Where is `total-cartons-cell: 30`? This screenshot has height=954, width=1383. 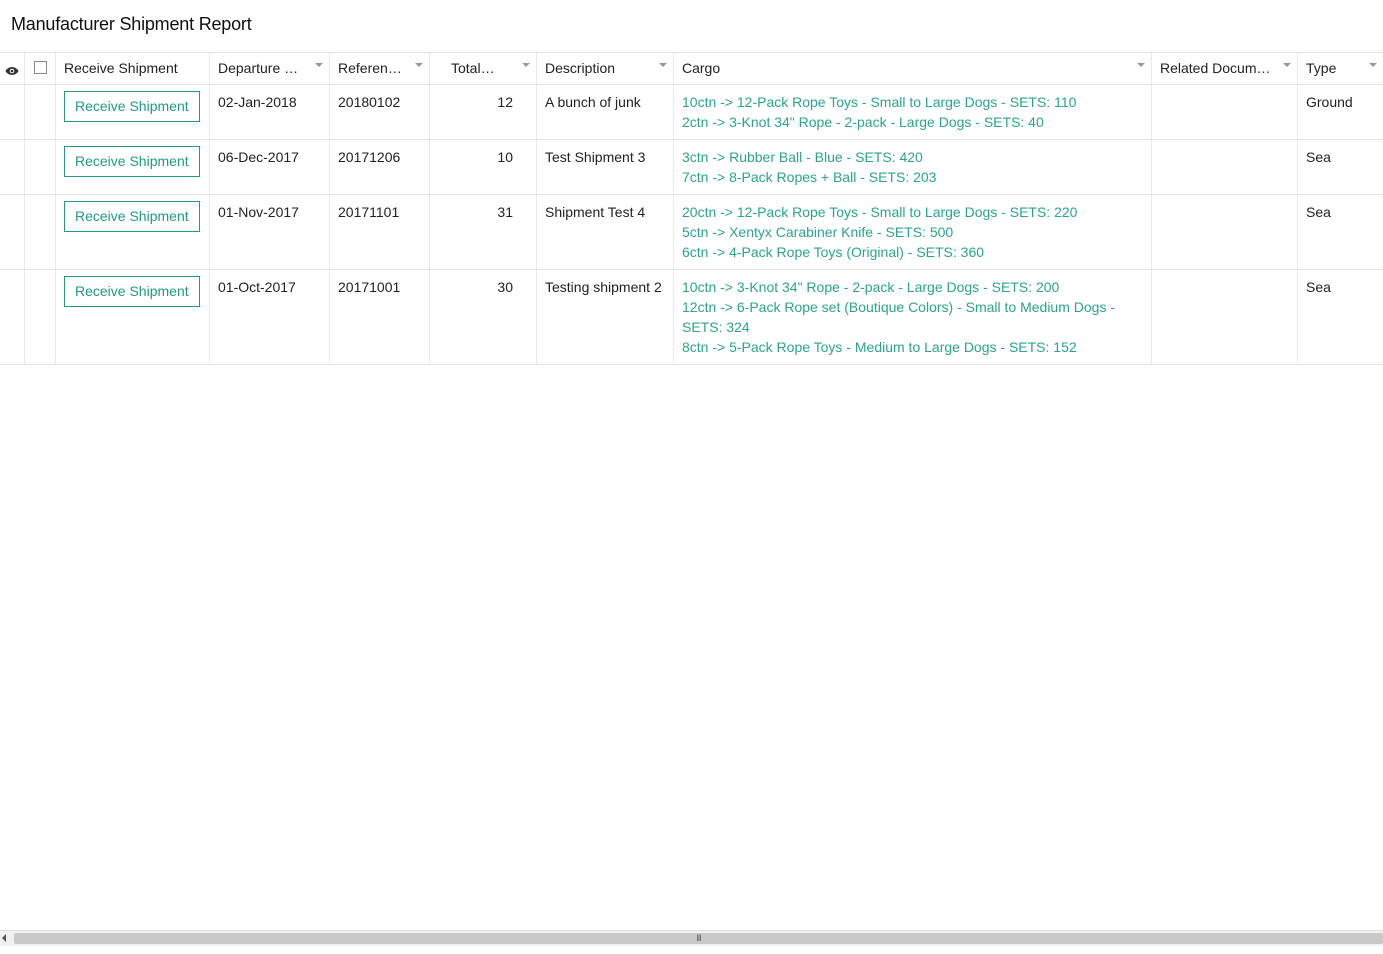 total-cartons-cell: 30 is located at coordinates (483, 317).